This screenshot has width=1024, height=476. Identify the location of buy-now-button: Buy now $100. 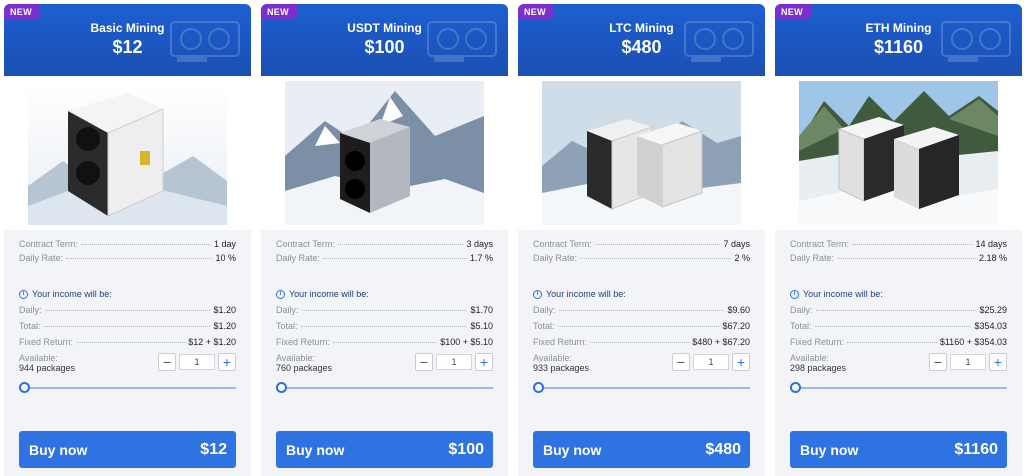
(384, 449).